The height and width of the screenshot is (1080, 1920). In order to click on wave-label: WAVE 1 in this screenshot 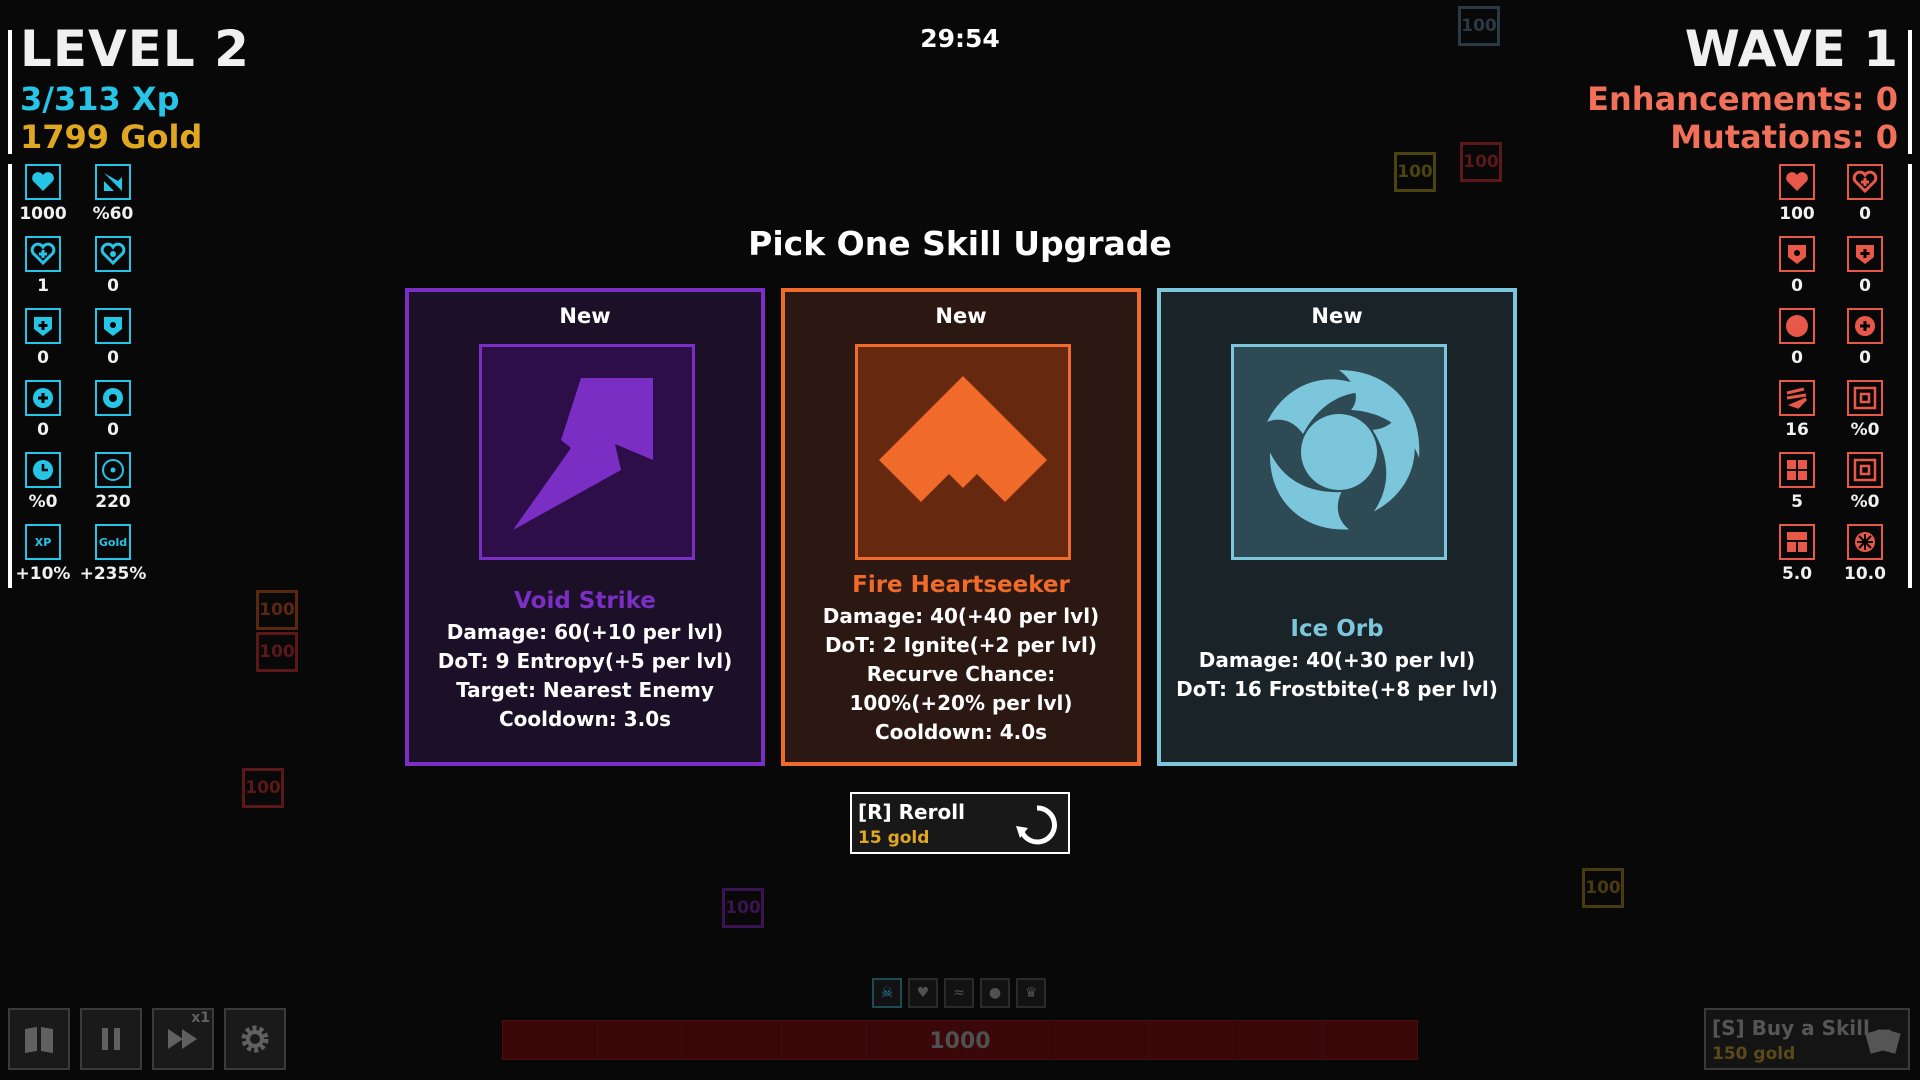, I will do `click(1791, 49)`.